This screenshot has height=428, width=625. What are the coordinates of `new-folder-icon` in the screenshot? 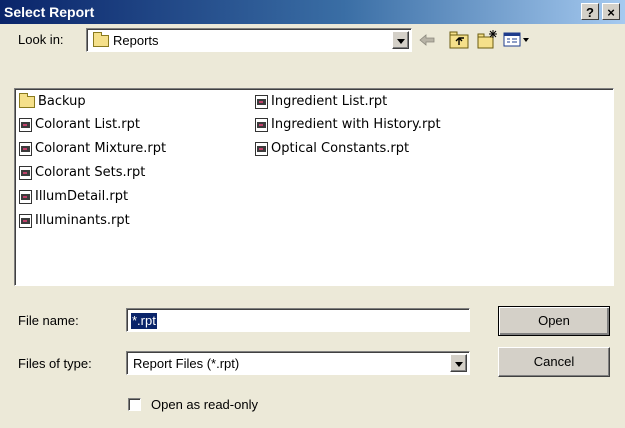 It's located at (487, 40).